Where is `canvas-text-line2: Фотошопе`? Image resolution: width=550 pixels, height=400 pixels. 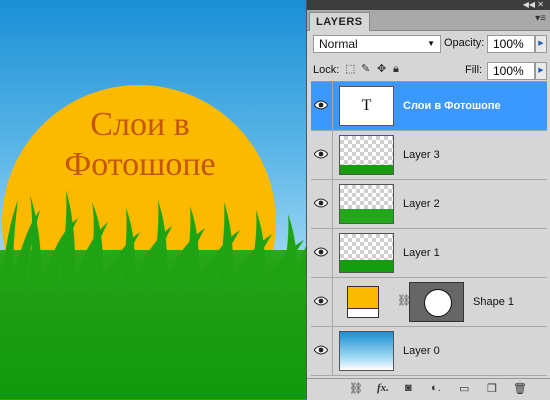
canvas-text-line2: Фотошопе is located at coordinates (140, 164).